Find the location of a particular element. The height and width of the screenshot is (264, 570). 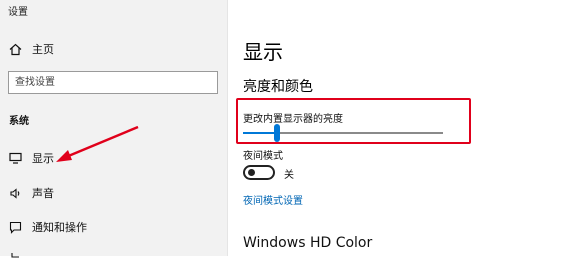

sidebar-item-label: 显示 is located at coordinates (43, 158).